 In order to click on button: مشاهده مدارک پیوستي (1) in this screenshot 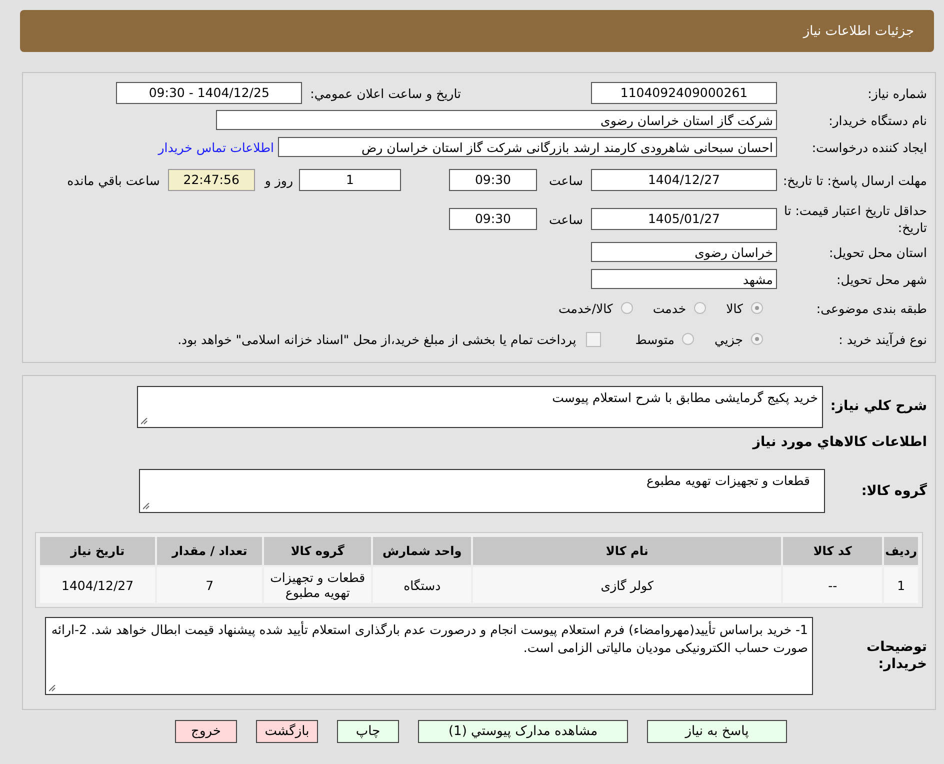, I will do `click(523, 731)`.